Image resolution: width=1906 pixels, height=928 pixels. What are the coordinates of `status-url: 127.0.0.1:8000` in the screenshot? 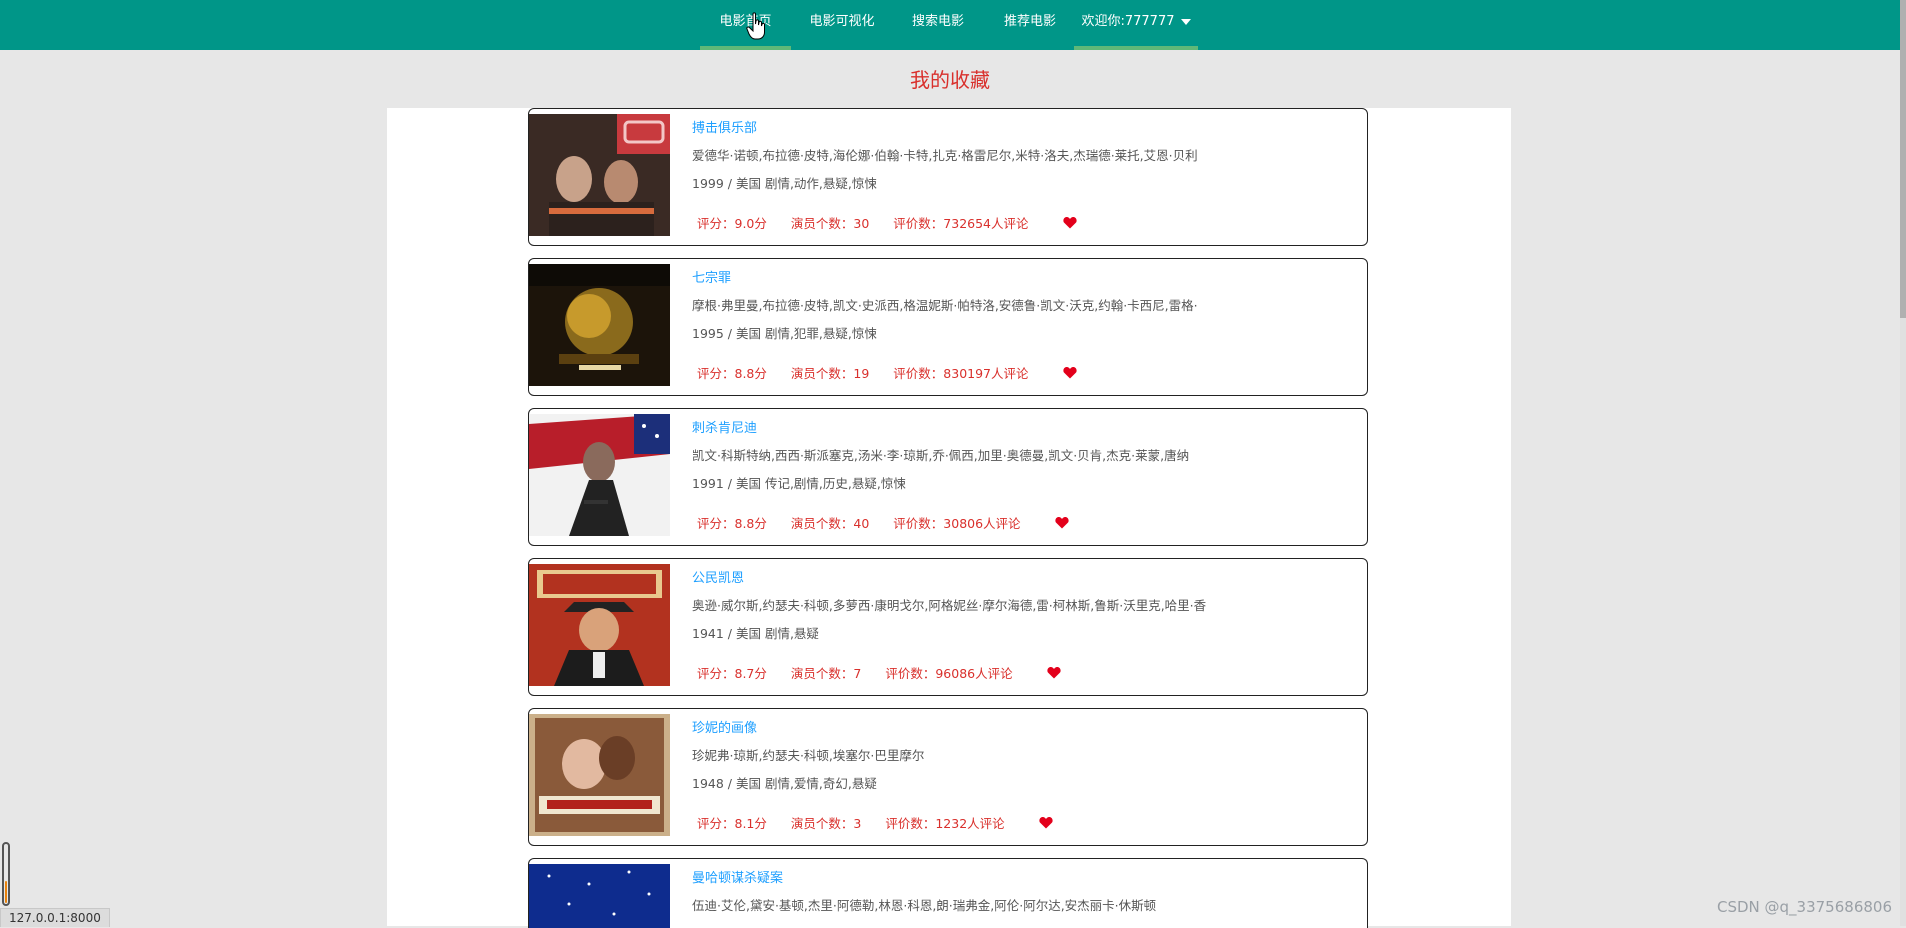 It's located at (55, 917).